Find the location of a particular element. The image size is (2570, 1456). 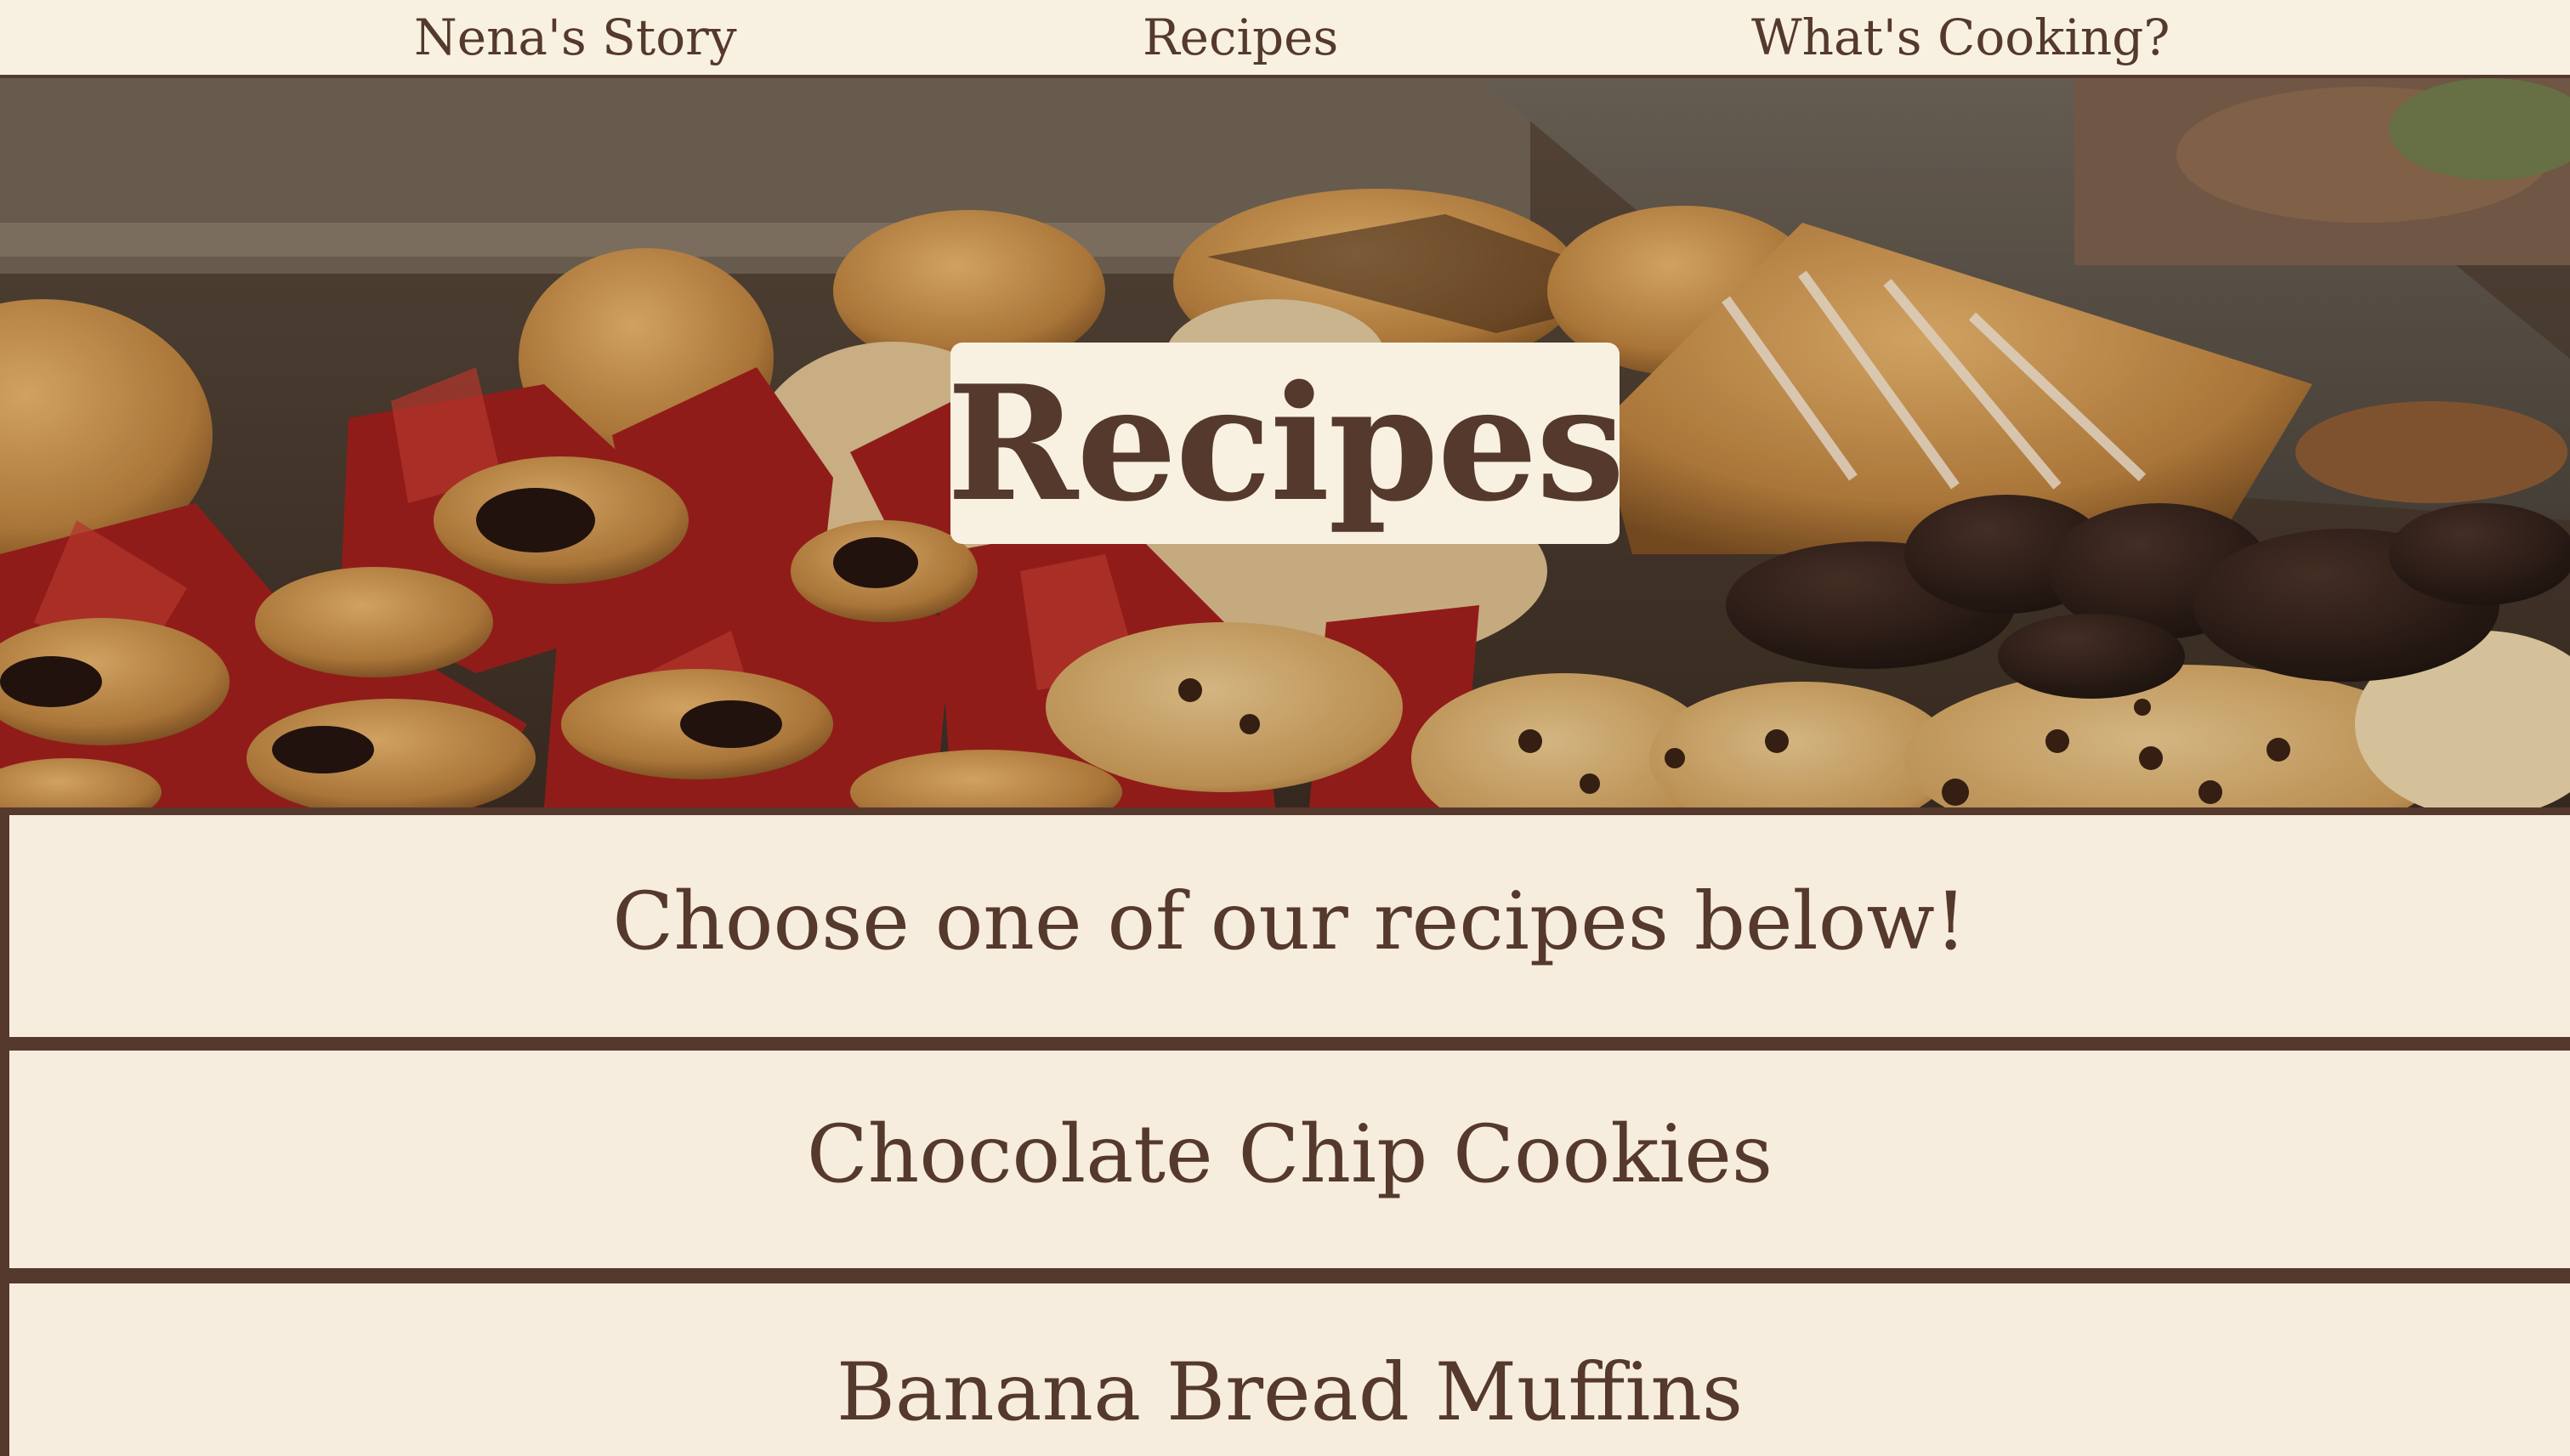

recipe-title: Banana Bread Muffins is located at coordinates (1290, 1393).